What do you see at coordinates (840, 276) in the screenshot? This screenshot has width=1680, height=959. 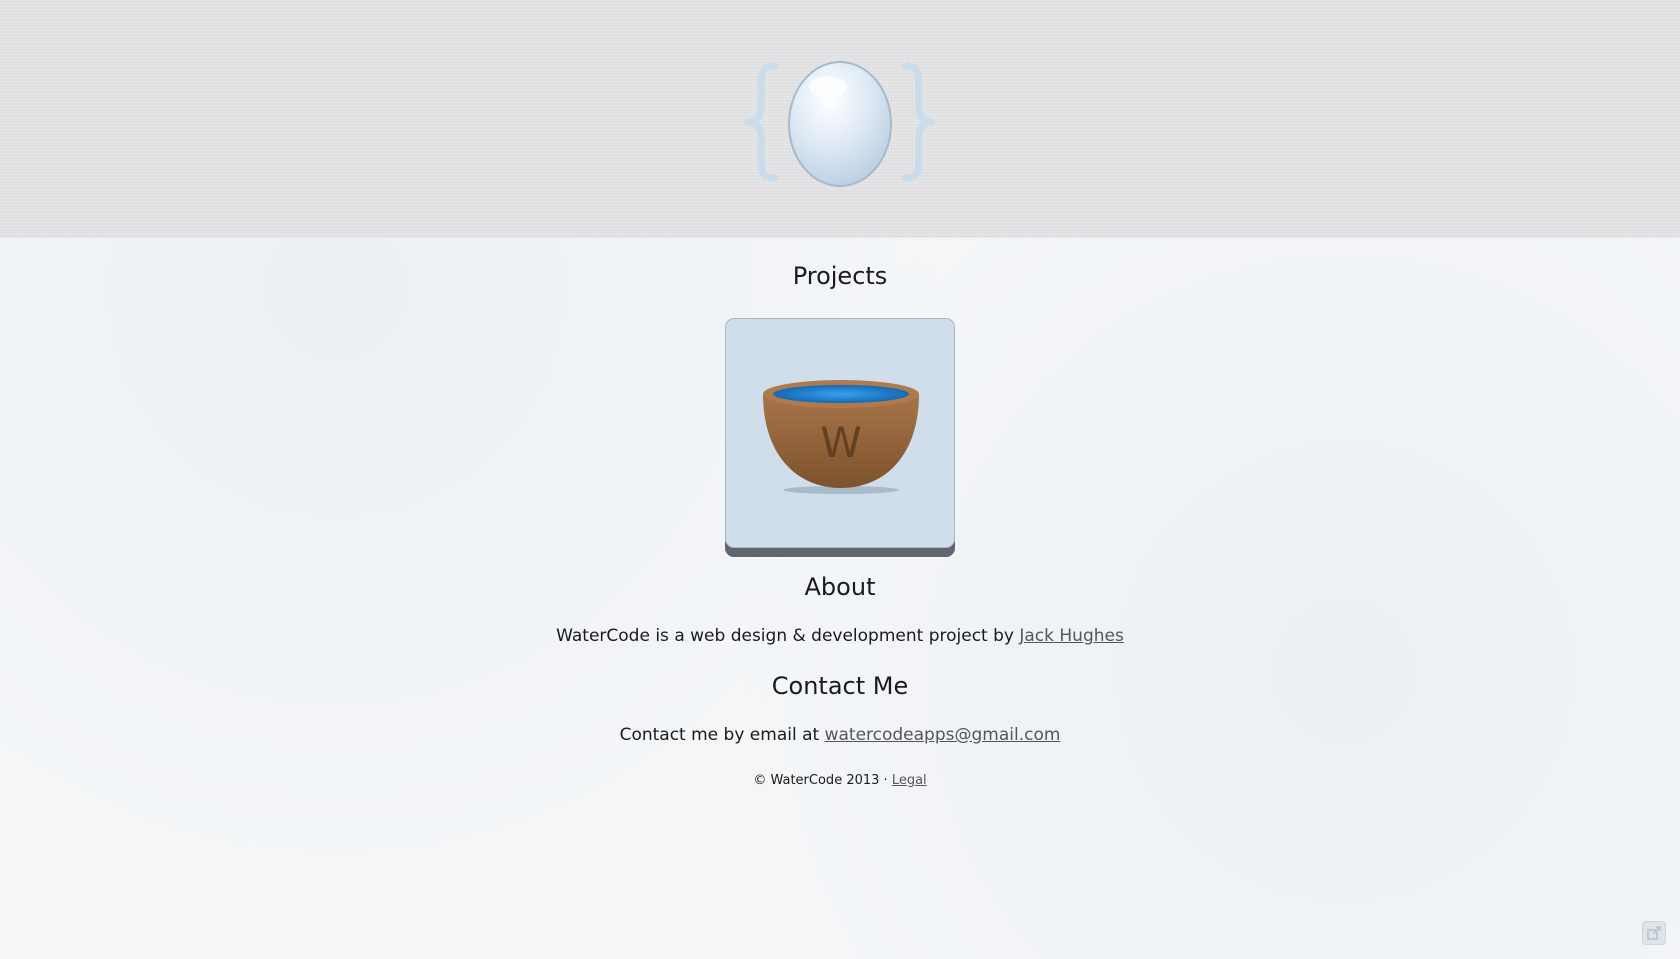 I see `projects-heading: Projects` at bounding box center [840, 276].